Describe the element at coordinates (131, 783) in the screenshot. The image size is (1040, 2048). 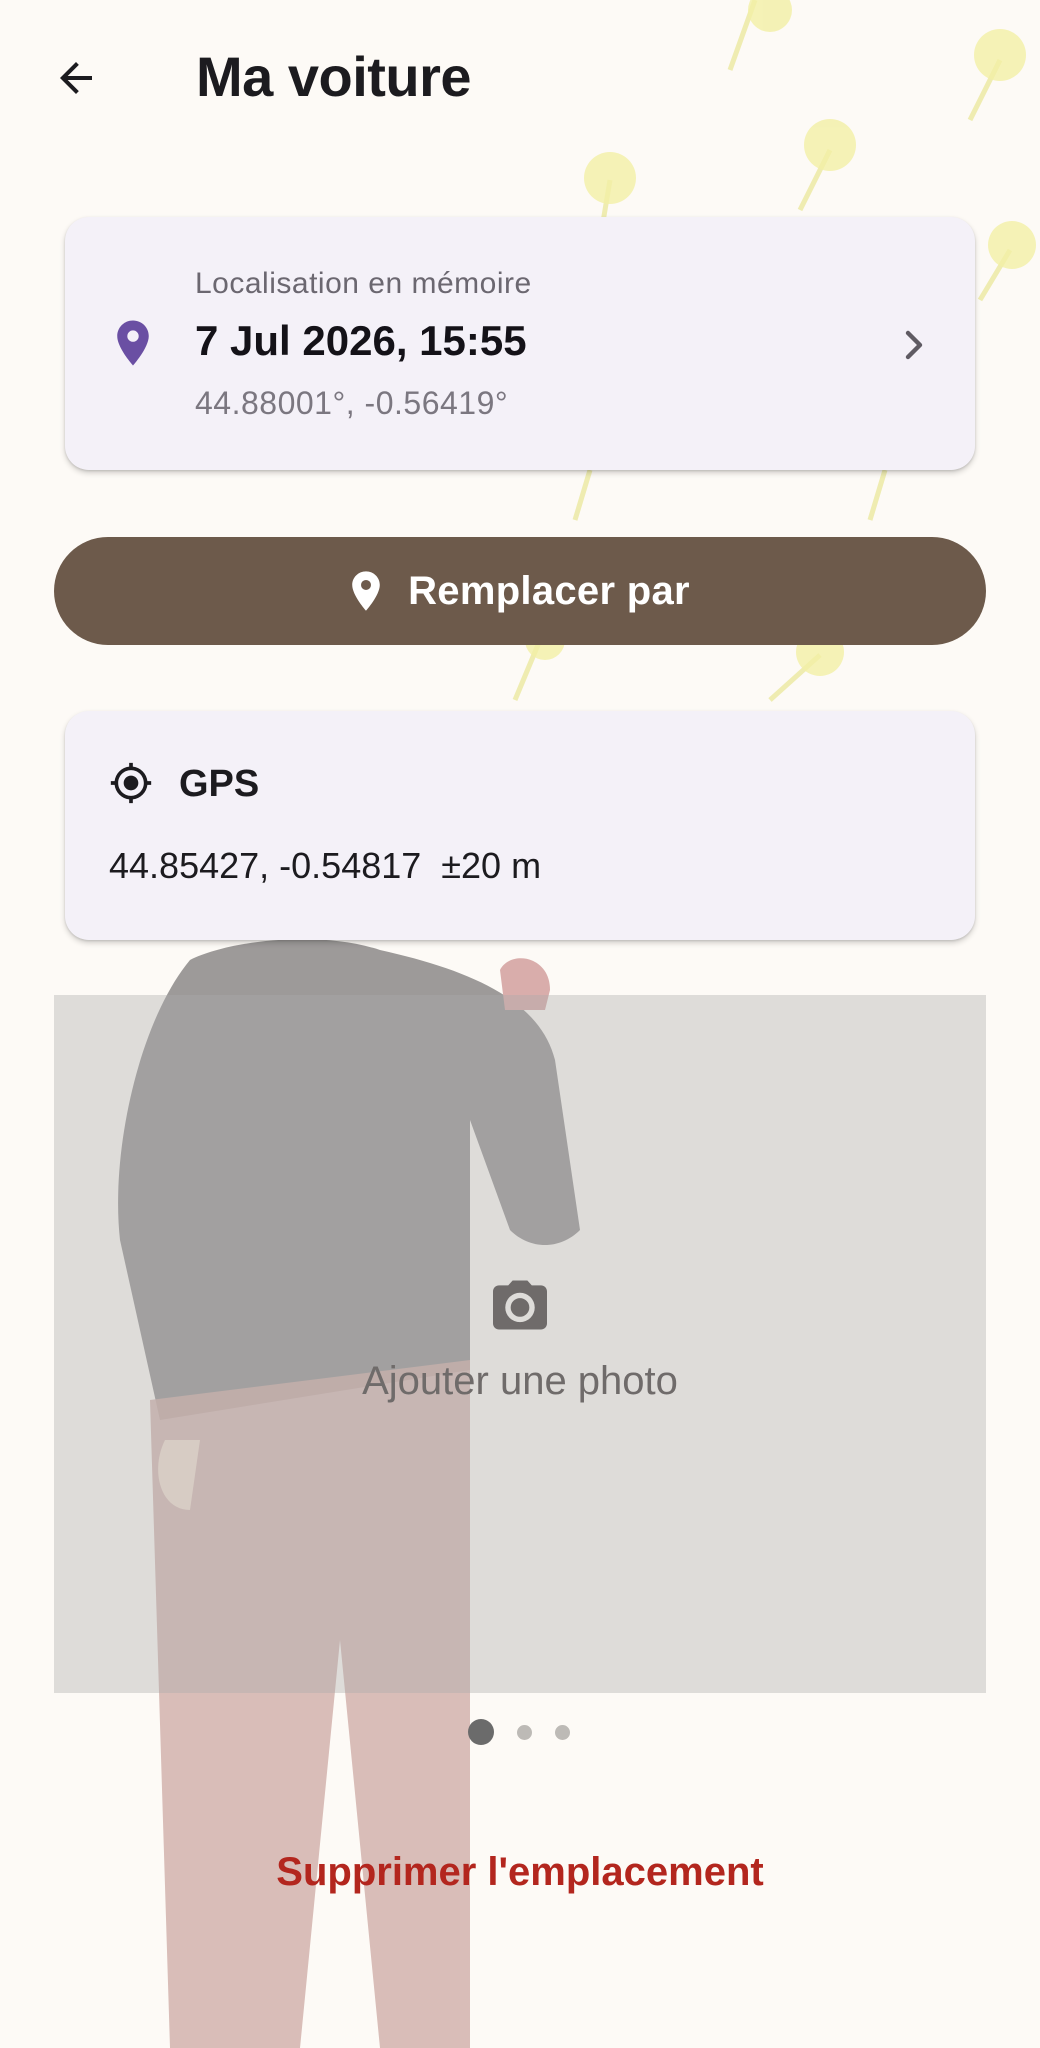
I see `gps-fixed-icon` at that location.